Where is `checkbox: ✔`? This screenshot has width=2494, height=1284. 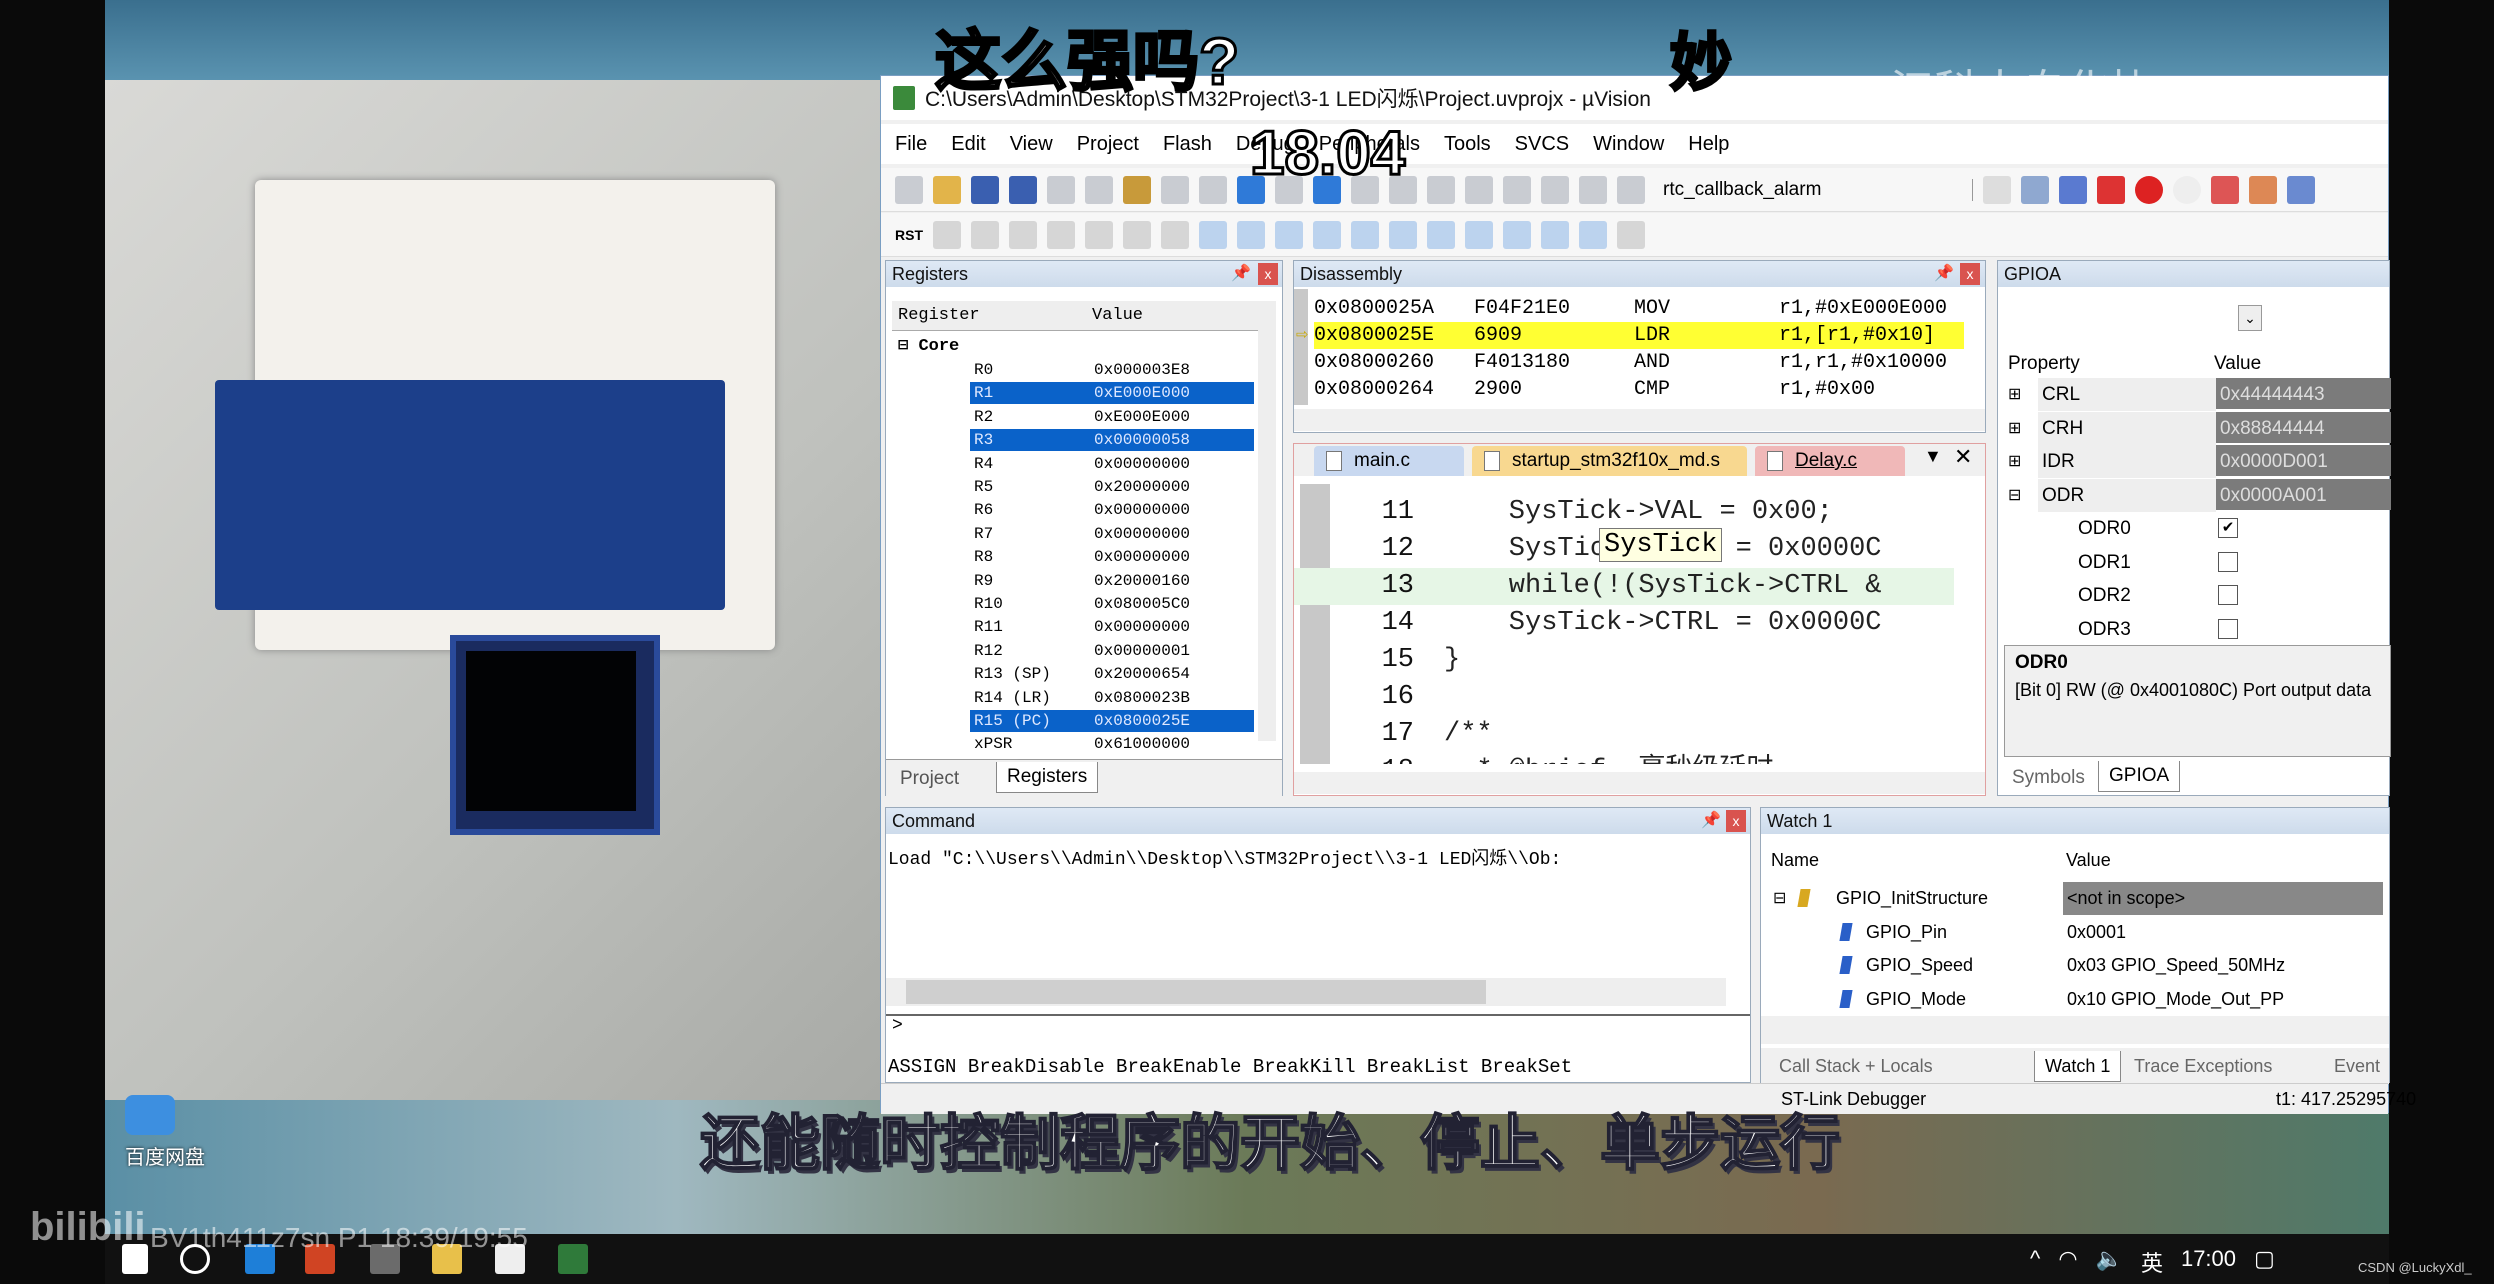 checkbox: ✔ is located at coordinates (2228, 528).